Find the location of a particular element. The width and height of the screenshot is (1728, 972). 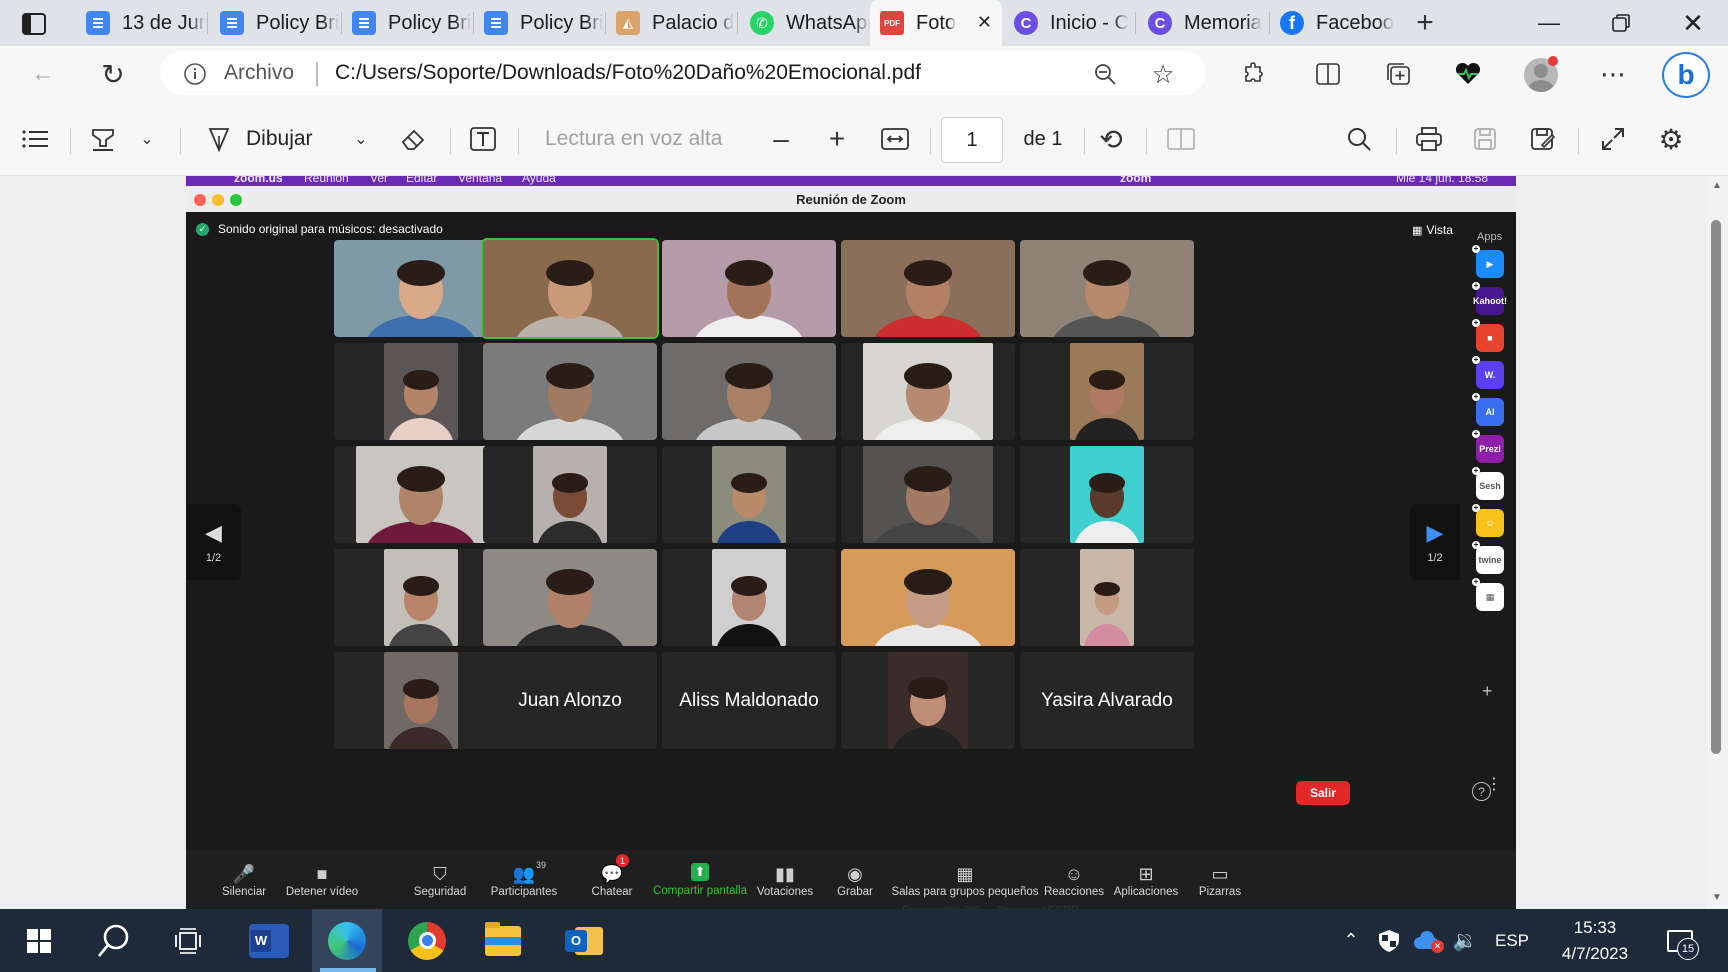

tab-1: 13 de Jun is located at coordinates (141, 23).